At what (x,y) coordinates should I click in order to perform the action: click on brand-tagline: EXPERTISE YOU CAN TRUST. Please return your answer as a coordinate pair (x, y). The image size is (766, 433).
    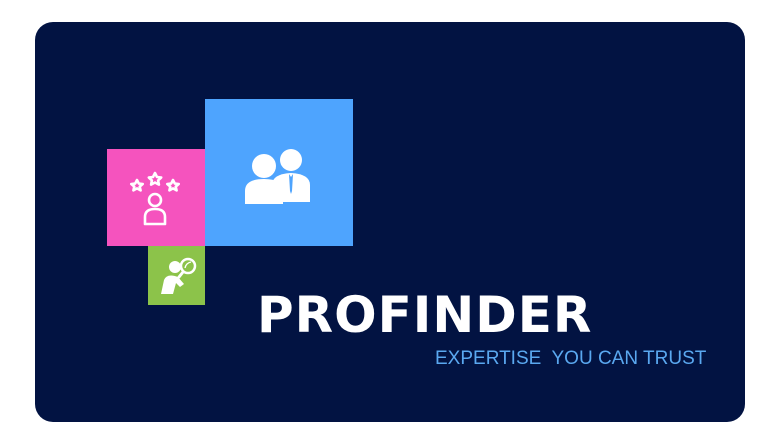
    Looking at the image, I should click on (571, 358).